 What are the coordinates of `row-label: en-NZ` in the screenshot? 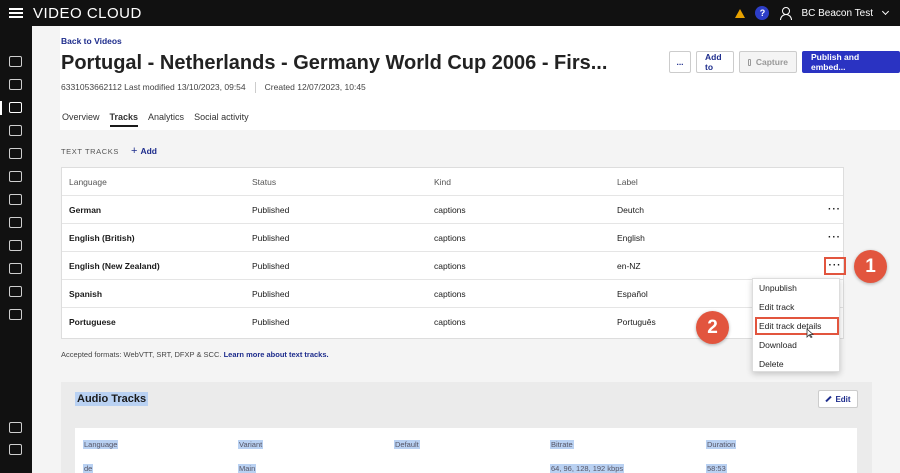 It's located at (629, 265).